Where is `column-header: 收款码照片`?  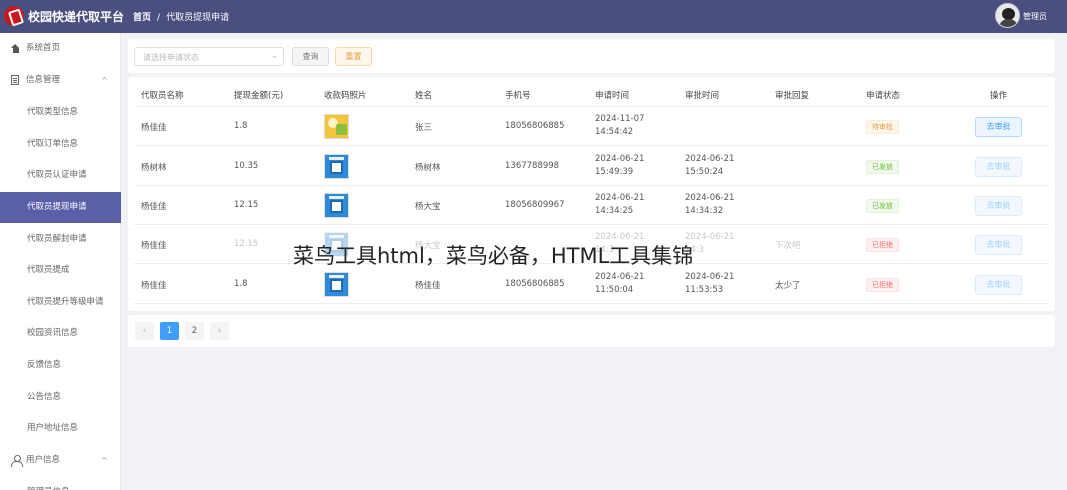 column-header: 收款码照片 is located at coordinates (345, 96).